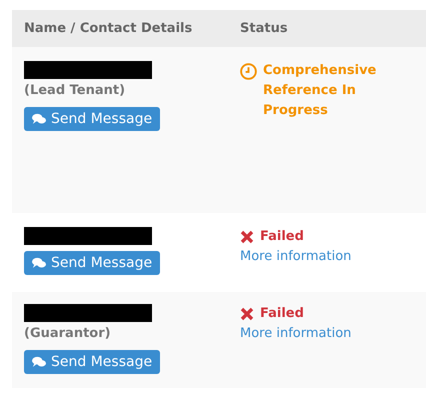  I want to click on column-header: Status, so click(264, 28).